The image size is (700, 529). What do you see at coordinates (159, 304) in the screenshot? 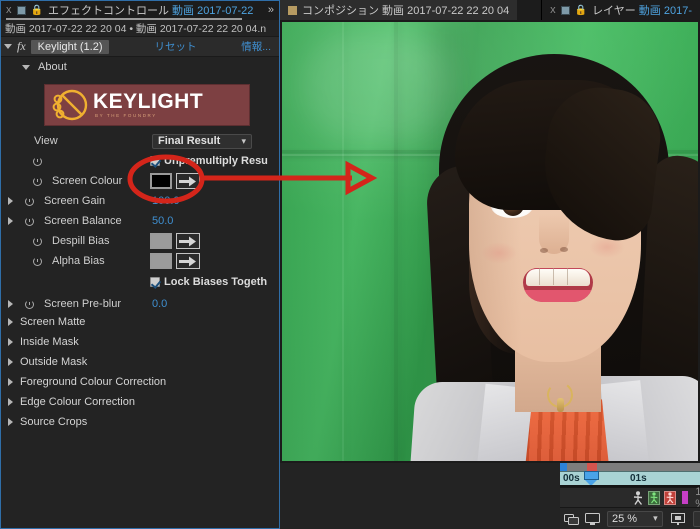
I see `screen-preblur-value: 0.0` at bounding box center [159, 304].